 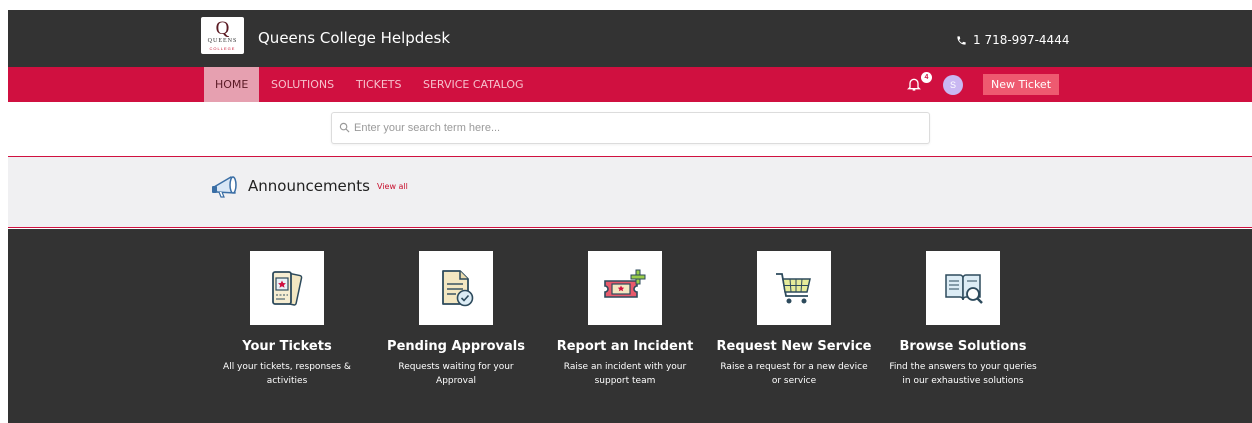 What do you see at coordinates (344, 127) in the screenshot?
I see `search-icon` at bounding box center [344, 127].